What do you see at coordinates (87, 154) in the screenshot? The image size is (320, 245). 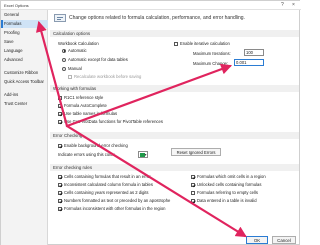 I see `indicate-errors-label: Indicate errors using this color:` at bounding box center [87, 154].